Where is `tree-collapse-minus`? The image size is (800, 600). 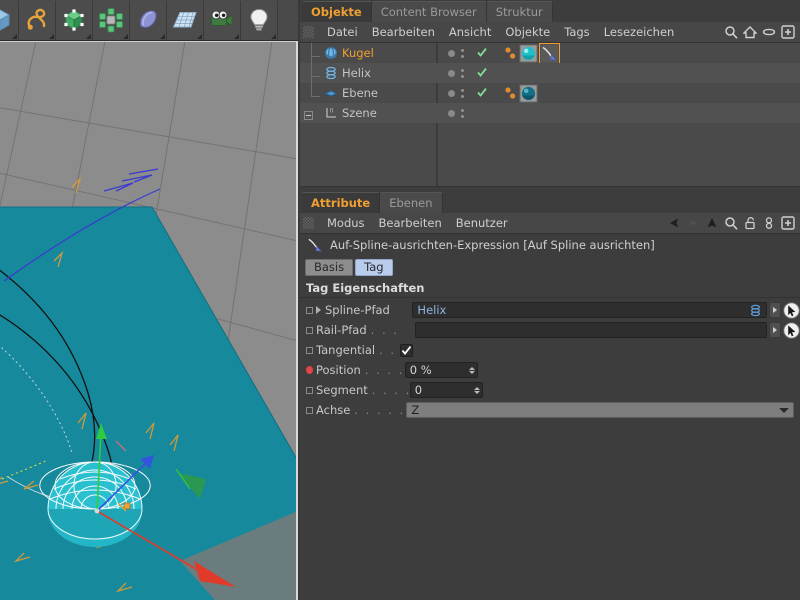 tree-collapse-minus is located at coordinates (308, 115).